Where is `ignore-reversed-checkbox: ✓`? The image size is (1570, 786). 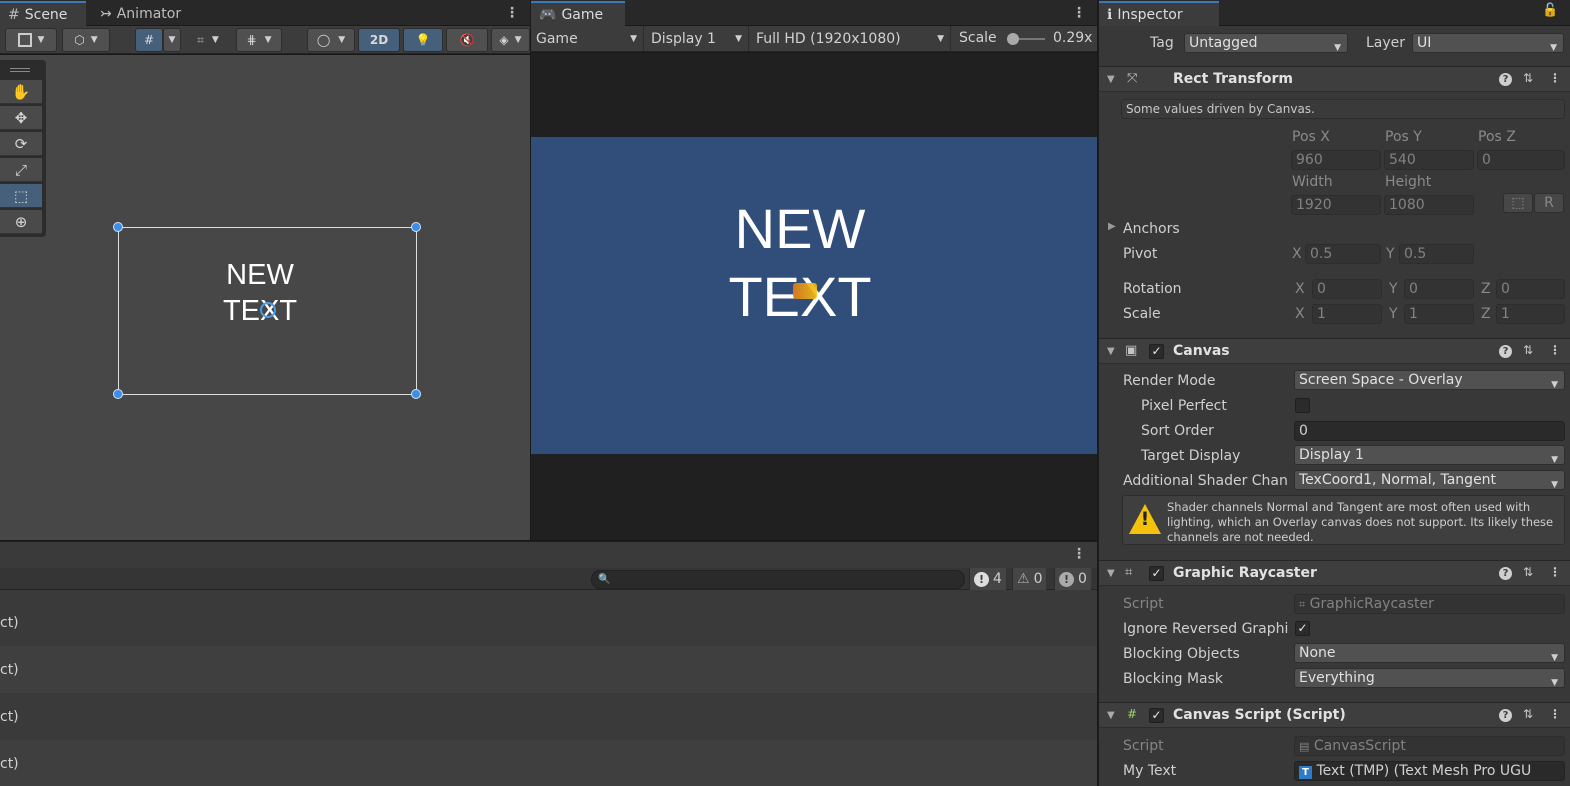
ignore-reversed-checkbox: ✓ is located at coordinates (1302, 628).